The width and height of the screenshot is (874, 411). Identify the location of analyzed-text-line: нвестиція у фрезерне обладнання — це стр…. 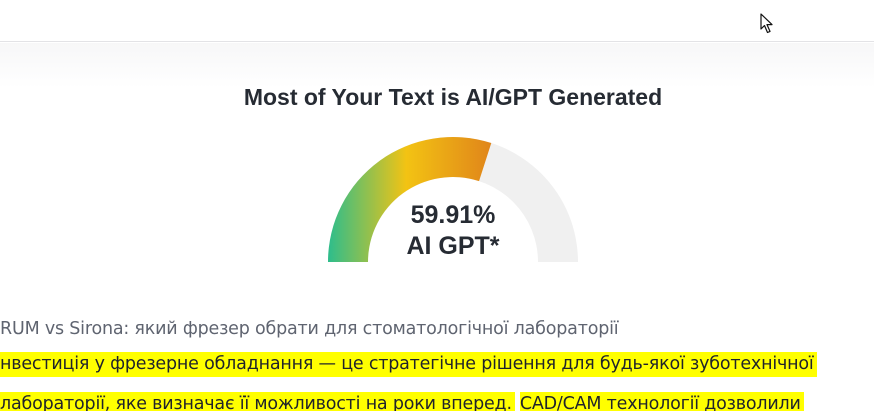
(408, 364).